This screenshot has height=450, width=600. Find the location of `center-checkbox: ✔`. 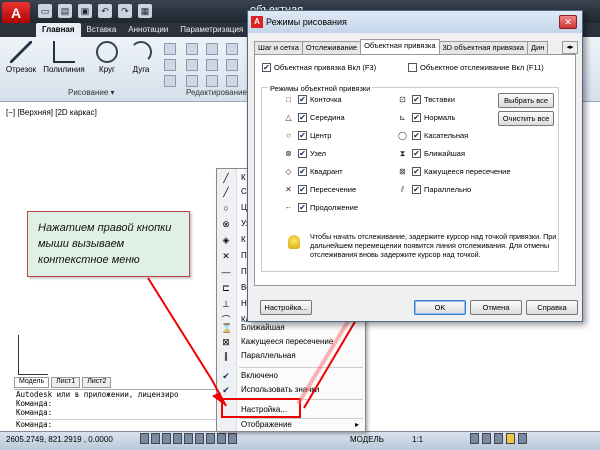

center-checkbox: ✔ is located at coordinates (302, 135).